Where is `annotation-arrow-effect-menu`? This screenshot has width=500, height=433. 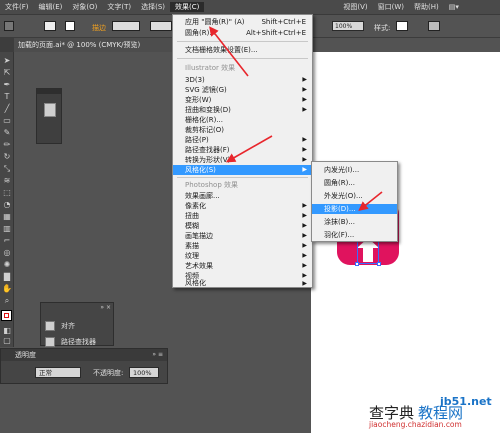 annotation-arrow-effect-menu is located at coordinates (229, 51).